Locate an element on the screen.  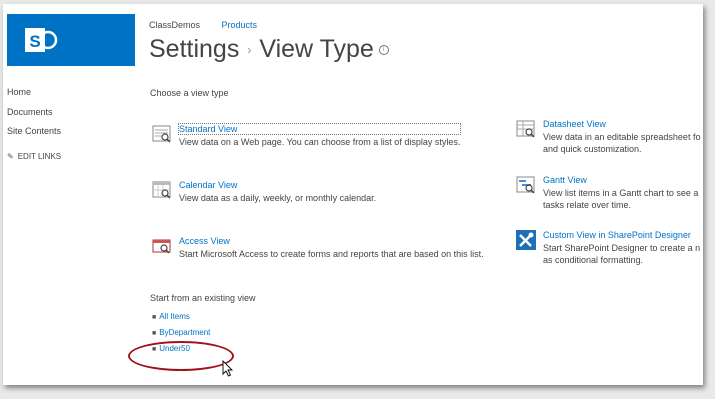
page-title: Settings › View Type i is located at coordinates (269, 49).